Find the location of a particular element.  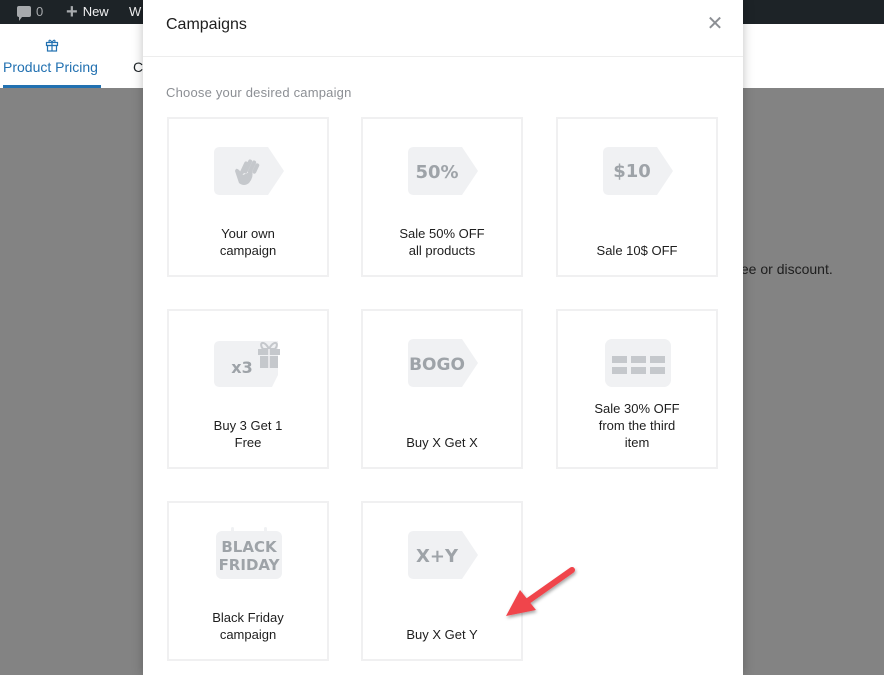

campaign-card-bogo: BOGO Buy X Get X is located at coordinates (442, 389).